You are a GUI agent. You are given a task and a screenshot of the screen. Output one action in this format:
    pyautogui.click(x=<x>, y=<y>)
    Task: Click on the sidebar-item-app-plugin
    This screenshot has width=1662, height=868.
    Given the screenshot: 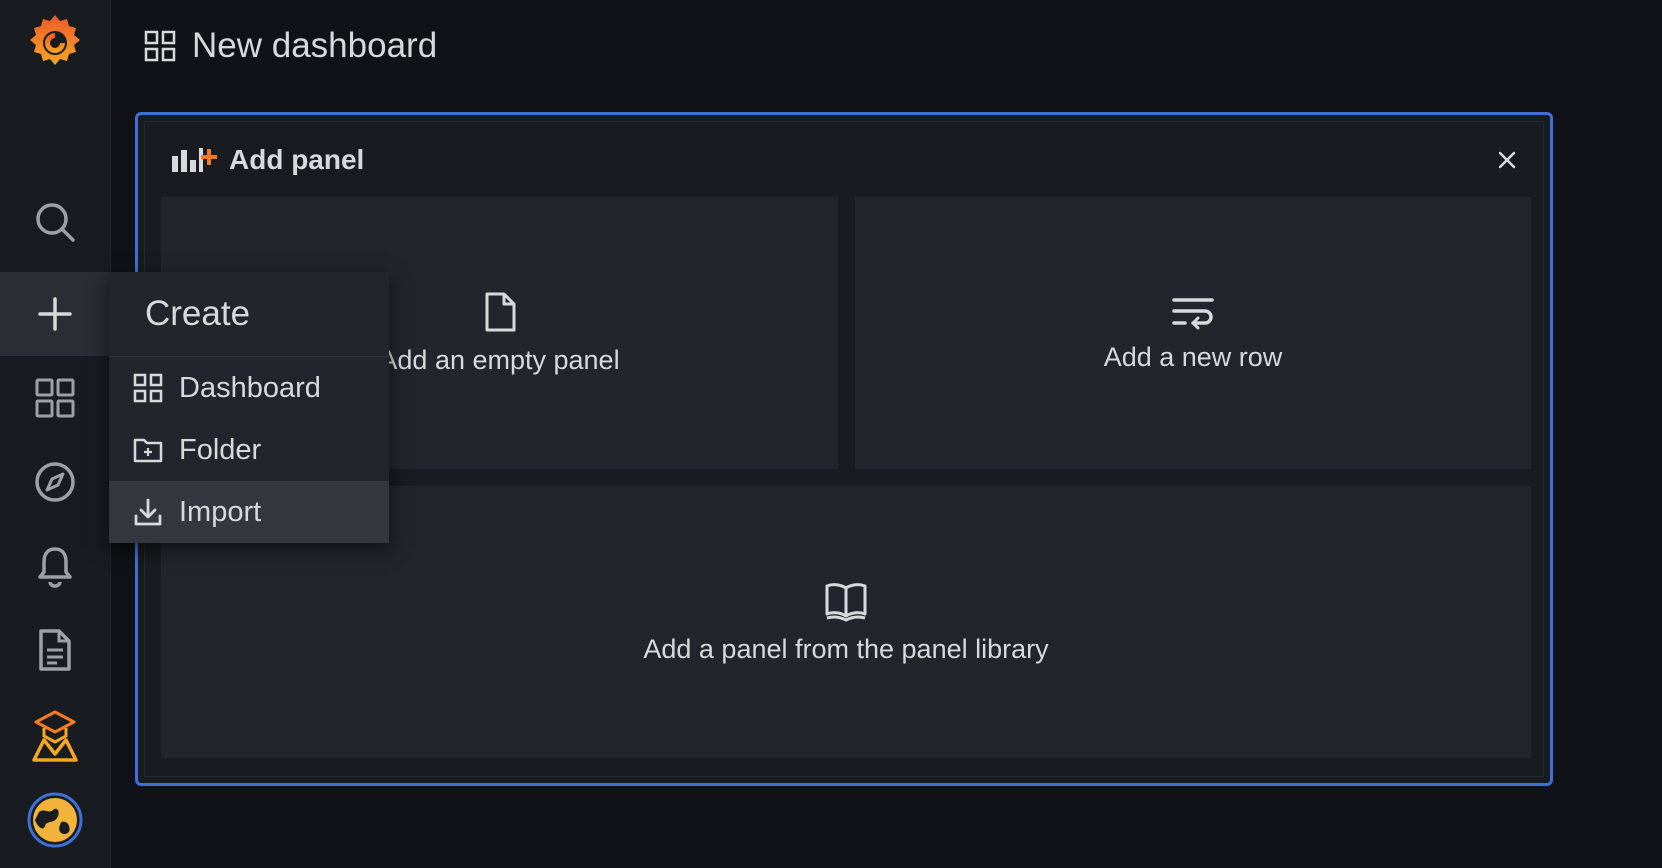 What is the action you would take?
    pyautogui.click(x=55, y=736)
    